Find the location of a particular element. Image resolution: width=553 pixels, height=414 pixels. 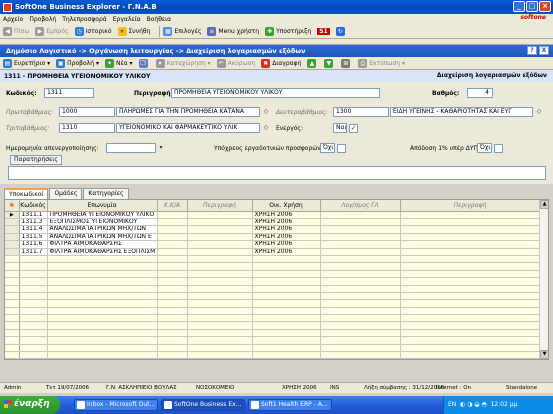

grade-field: 4 is located at coordinates (480, 93).